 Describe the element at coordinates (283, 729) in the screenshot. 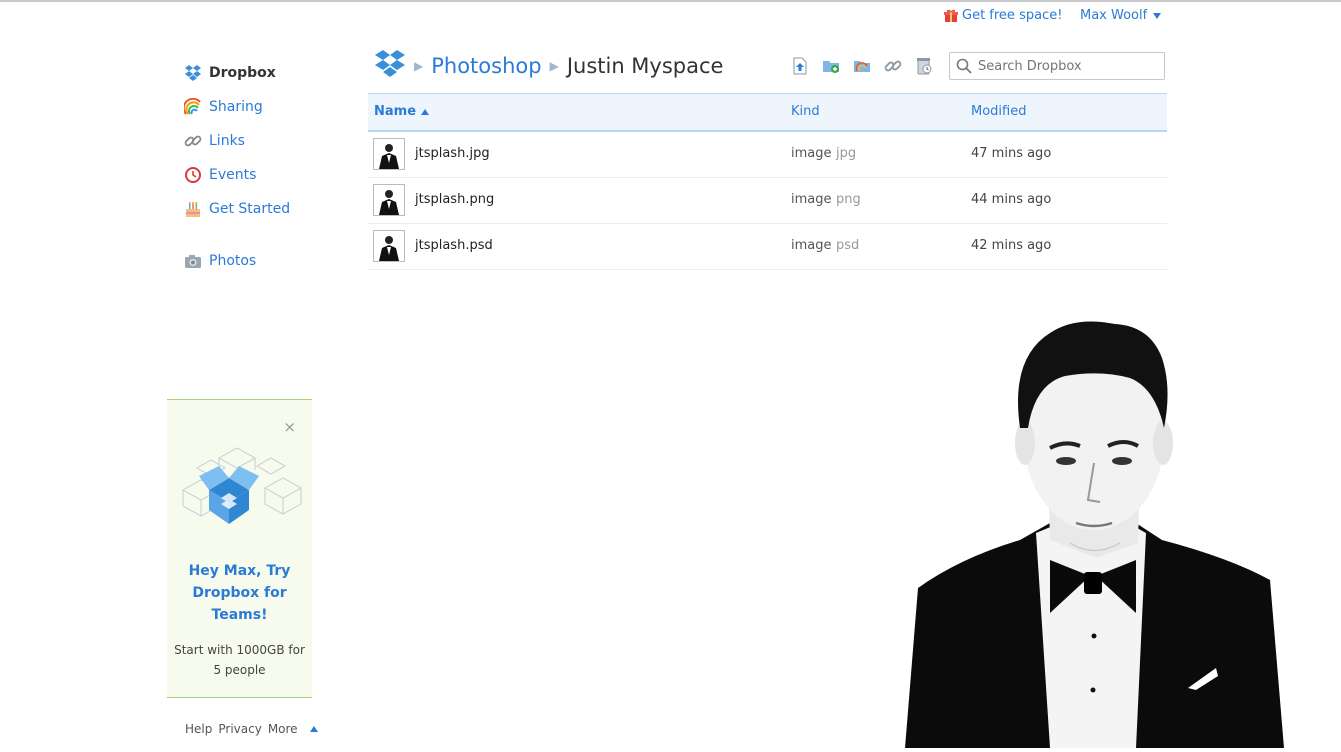

I see `footer-more-link: More` at that location.